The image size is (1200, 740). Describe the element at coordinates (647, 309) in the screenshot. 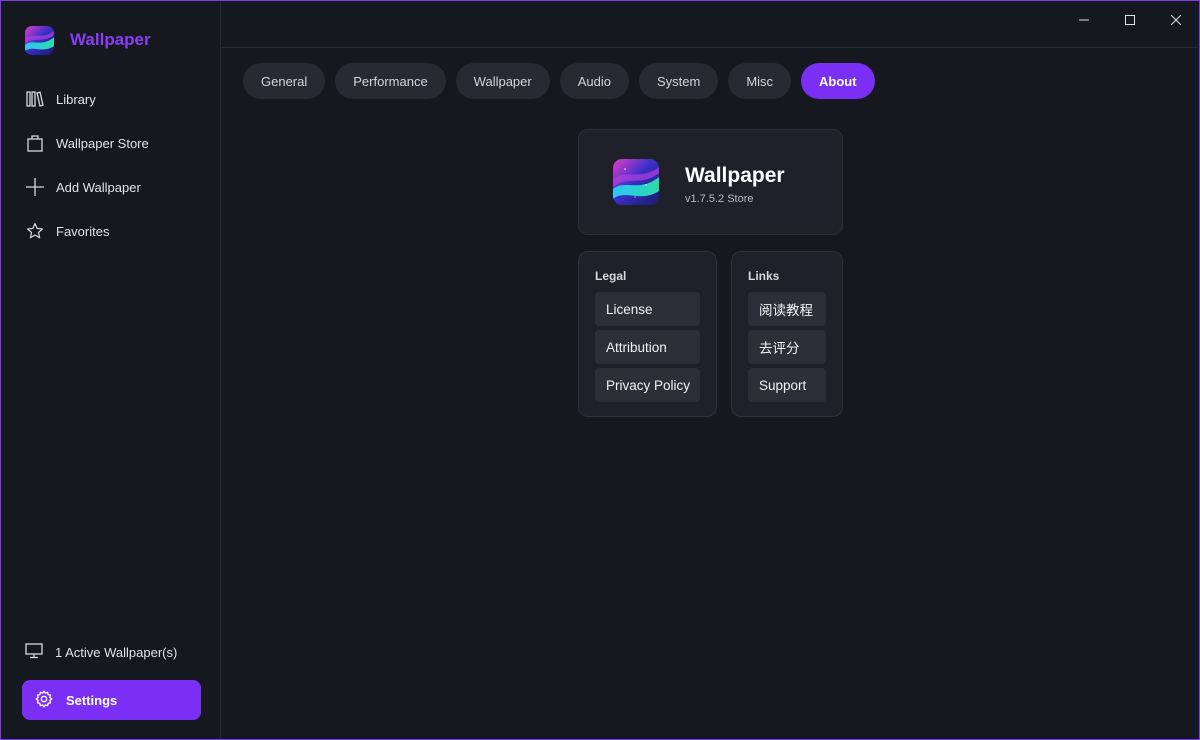

I see `license-button: License` at that location.